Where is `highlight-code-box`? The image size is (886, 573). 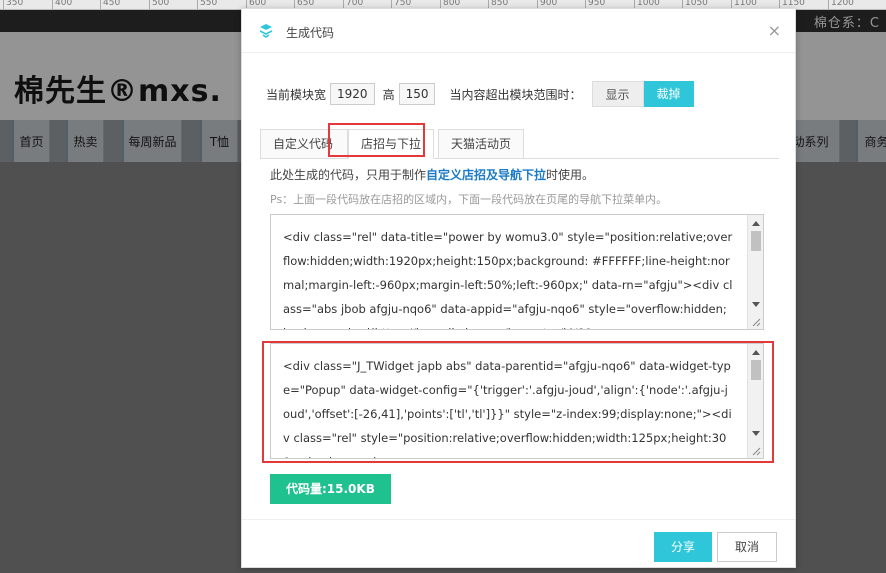 highlight-code-box is located at coordinates (518, 402).